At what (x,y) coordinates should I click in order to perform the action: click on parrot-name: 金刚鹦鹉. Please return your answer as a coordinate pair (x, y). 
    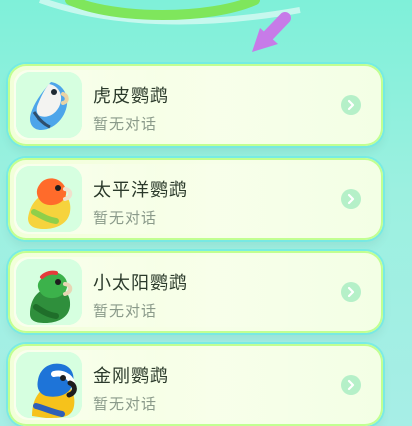
    Looking at the image, I should click on (131, 376).